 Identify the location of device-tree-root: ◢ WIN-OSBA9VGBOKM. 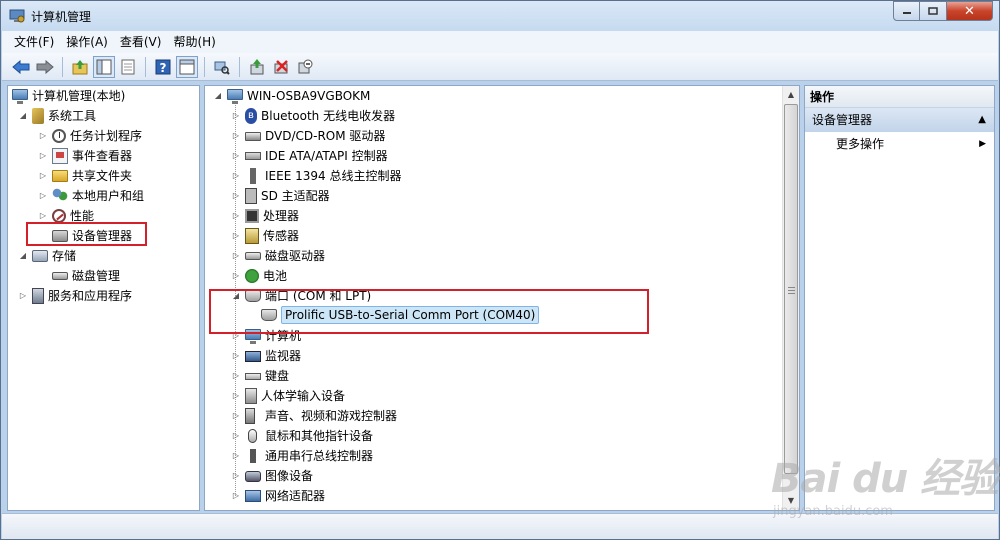
(291, 96).